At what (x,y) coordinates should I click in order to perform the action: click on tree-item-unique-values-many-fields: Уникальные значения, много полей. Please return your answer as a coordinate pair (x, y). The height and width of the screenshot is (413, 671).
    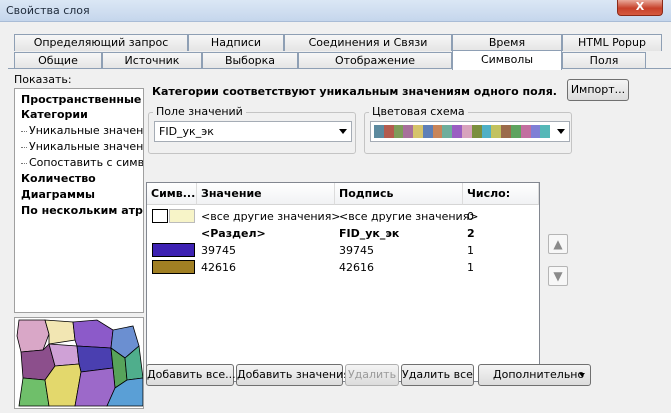
    Looking at the image, I should click on (81, 147).